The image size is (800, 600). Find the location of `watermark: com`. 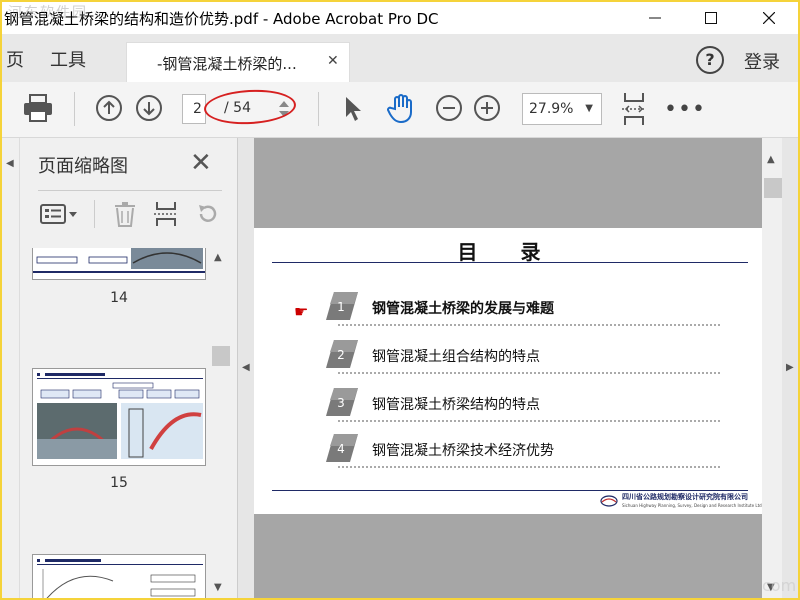

watermark: com is located at coordinates (779, 585).